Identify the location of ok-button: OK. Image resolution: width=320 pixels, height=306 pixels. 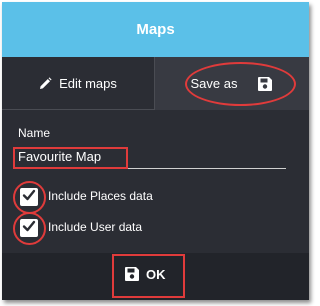
(145, 274).